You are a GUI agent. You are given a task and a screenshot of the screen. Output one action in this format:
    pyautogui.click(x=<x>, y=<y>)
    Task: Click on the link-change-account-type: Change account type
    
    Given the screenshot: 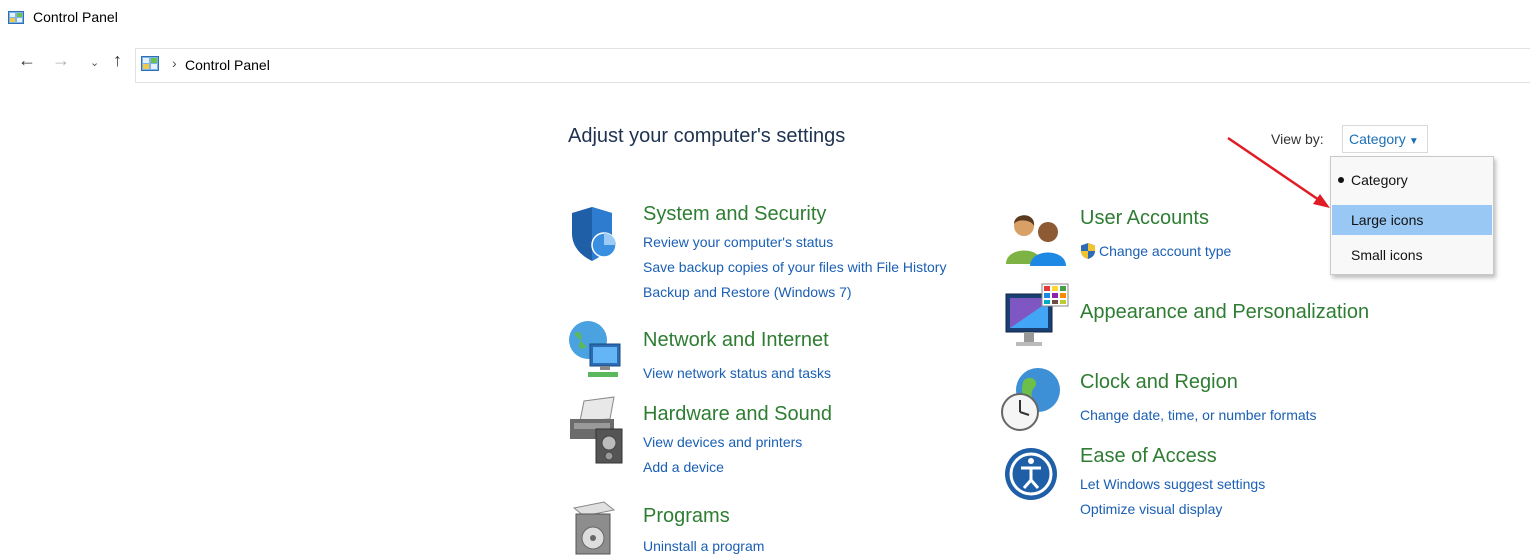 What is the action you would take?
    pyautogui.click(x=1165, y=251)
    